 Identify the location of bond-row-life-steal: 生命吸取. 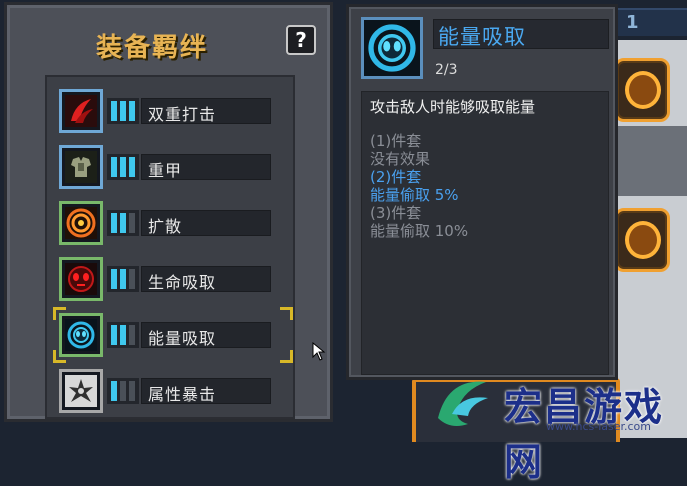
(173, 279).